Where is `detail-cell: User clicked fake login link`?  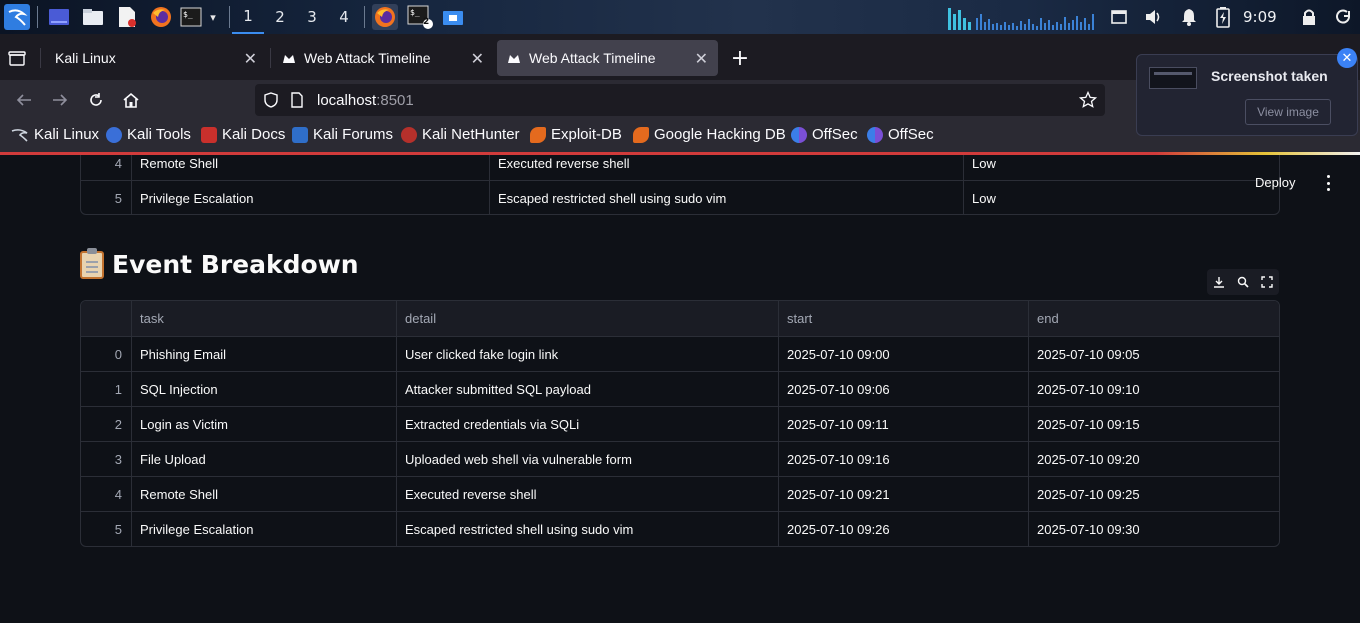 detail-cell: User clicked fake login link is located at coordinates (587, 354).